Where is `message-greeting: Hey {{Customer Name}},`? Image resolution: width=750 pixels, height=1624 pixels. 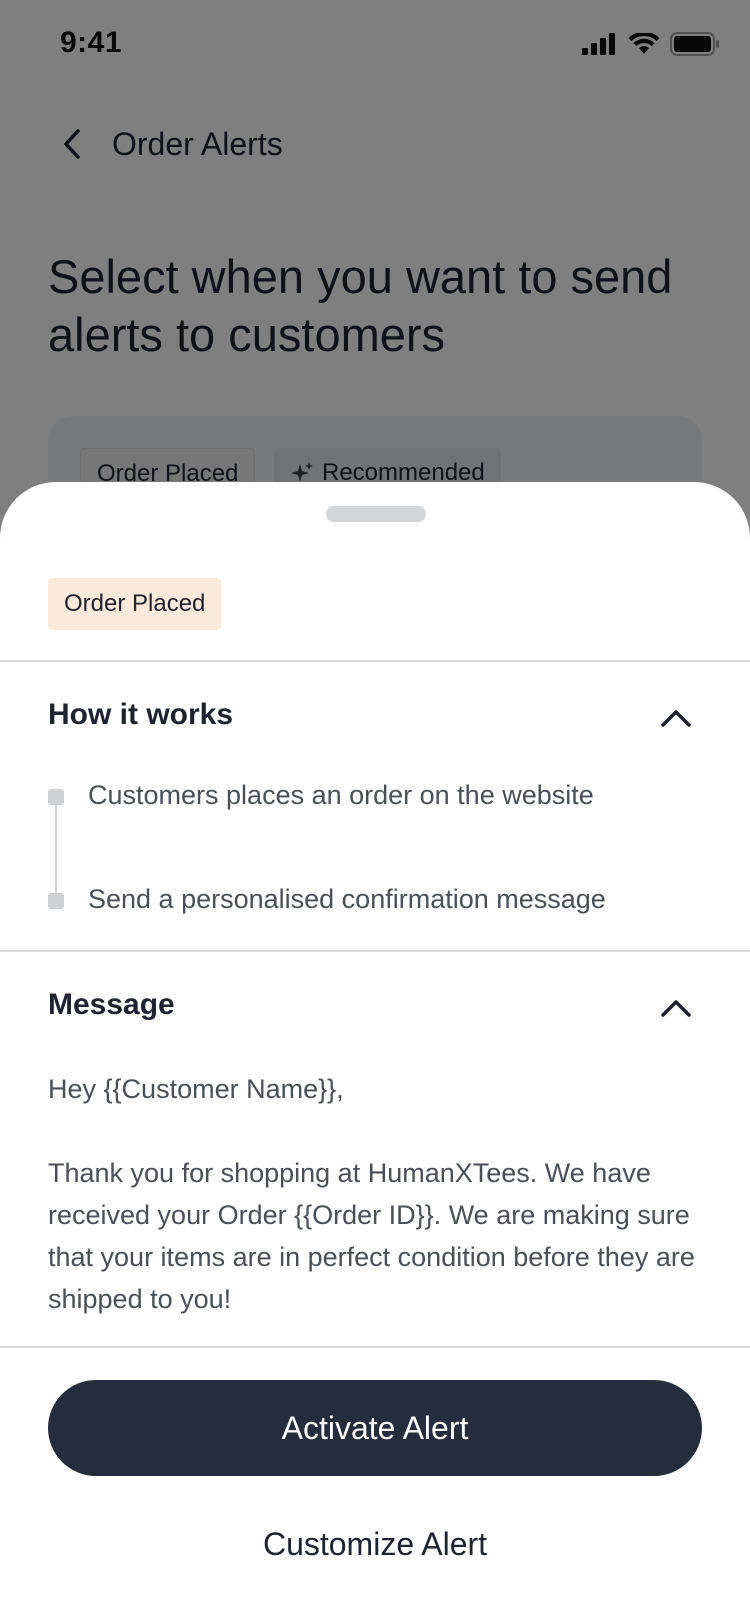
message-greeting: Hey {{Customer Name}}, is located at coordinates (196, 1089).